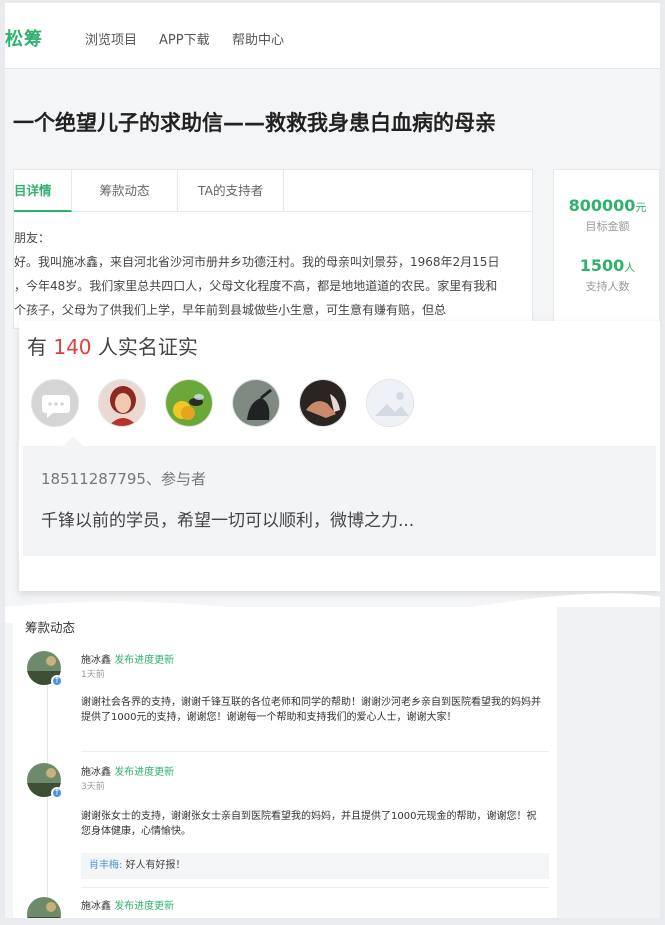 The height and width of the screenshot is (925, 665). What do you see at coordinates (230, 310) in the screenshot?
I see `description-line: 个孩子，父母为了供我们上学，早年前到县城做些小生意，可生意有赚有赔，但总` at bounding box center [230, 310].